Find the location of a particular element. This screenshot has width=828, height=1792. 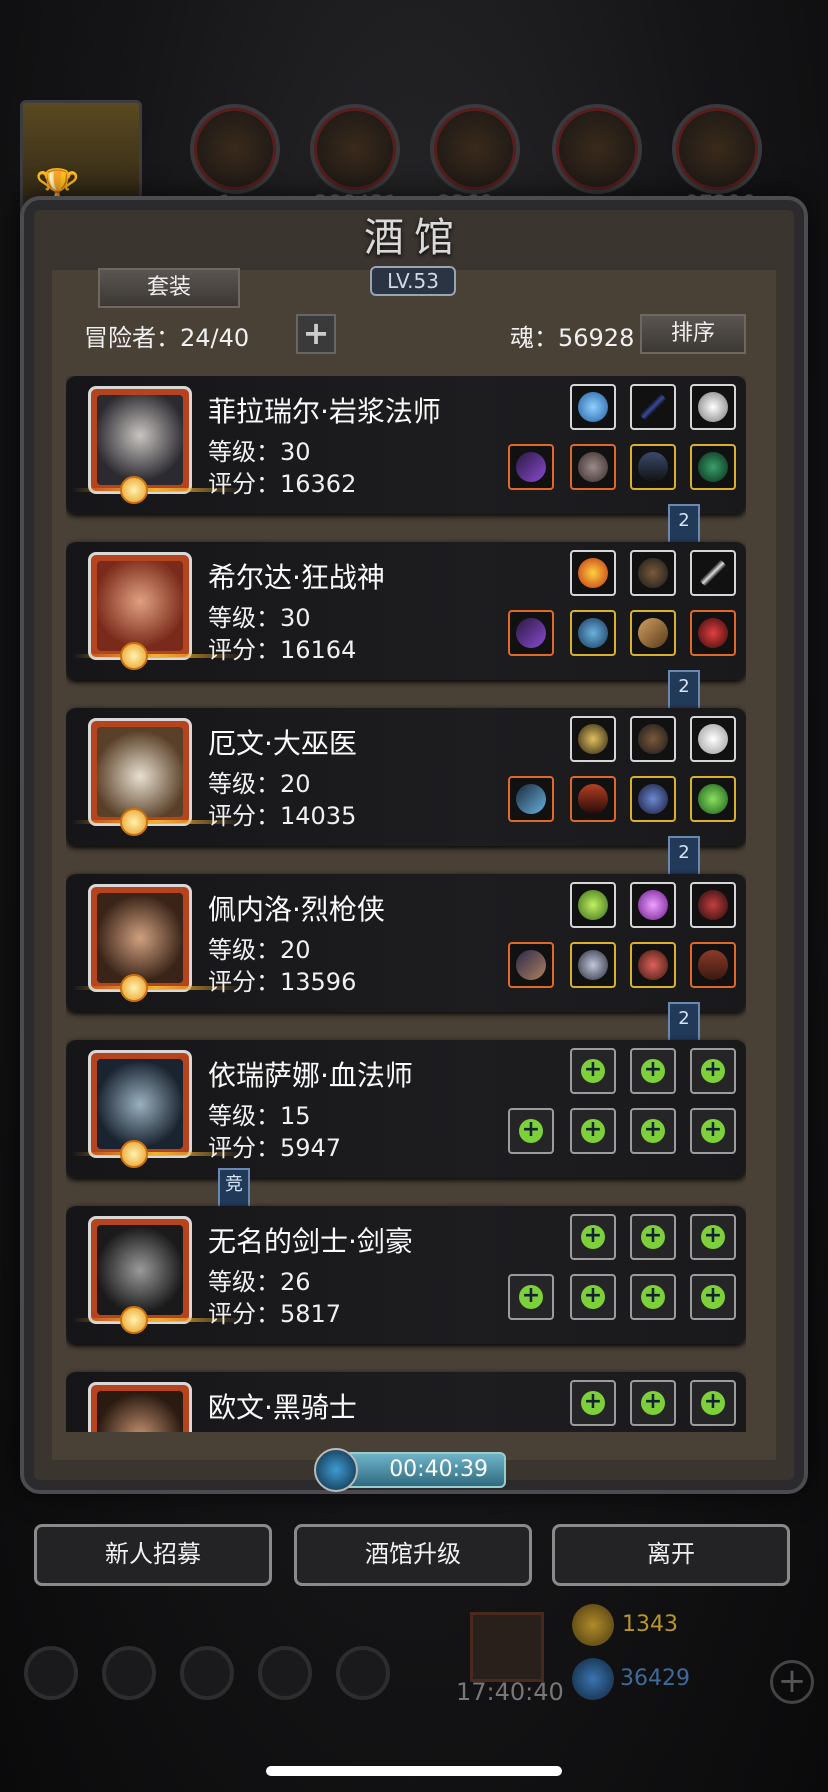

crystal-skill-icon is located at coordinates (653, 905).